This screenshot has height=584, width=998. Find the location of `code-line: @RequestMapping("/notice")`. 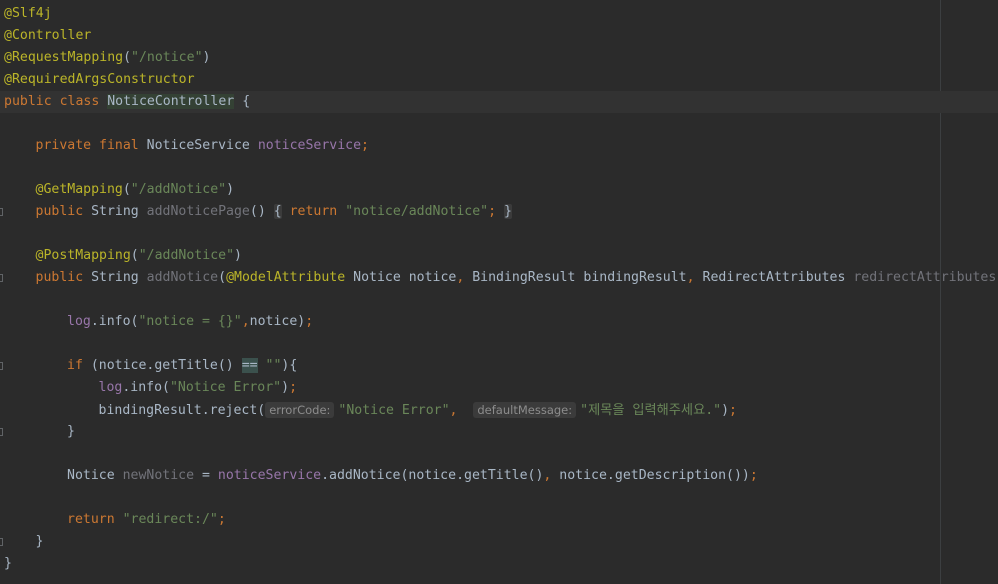

code-line: @RequestMapping("/notice") is located at coordinates (499, 58).